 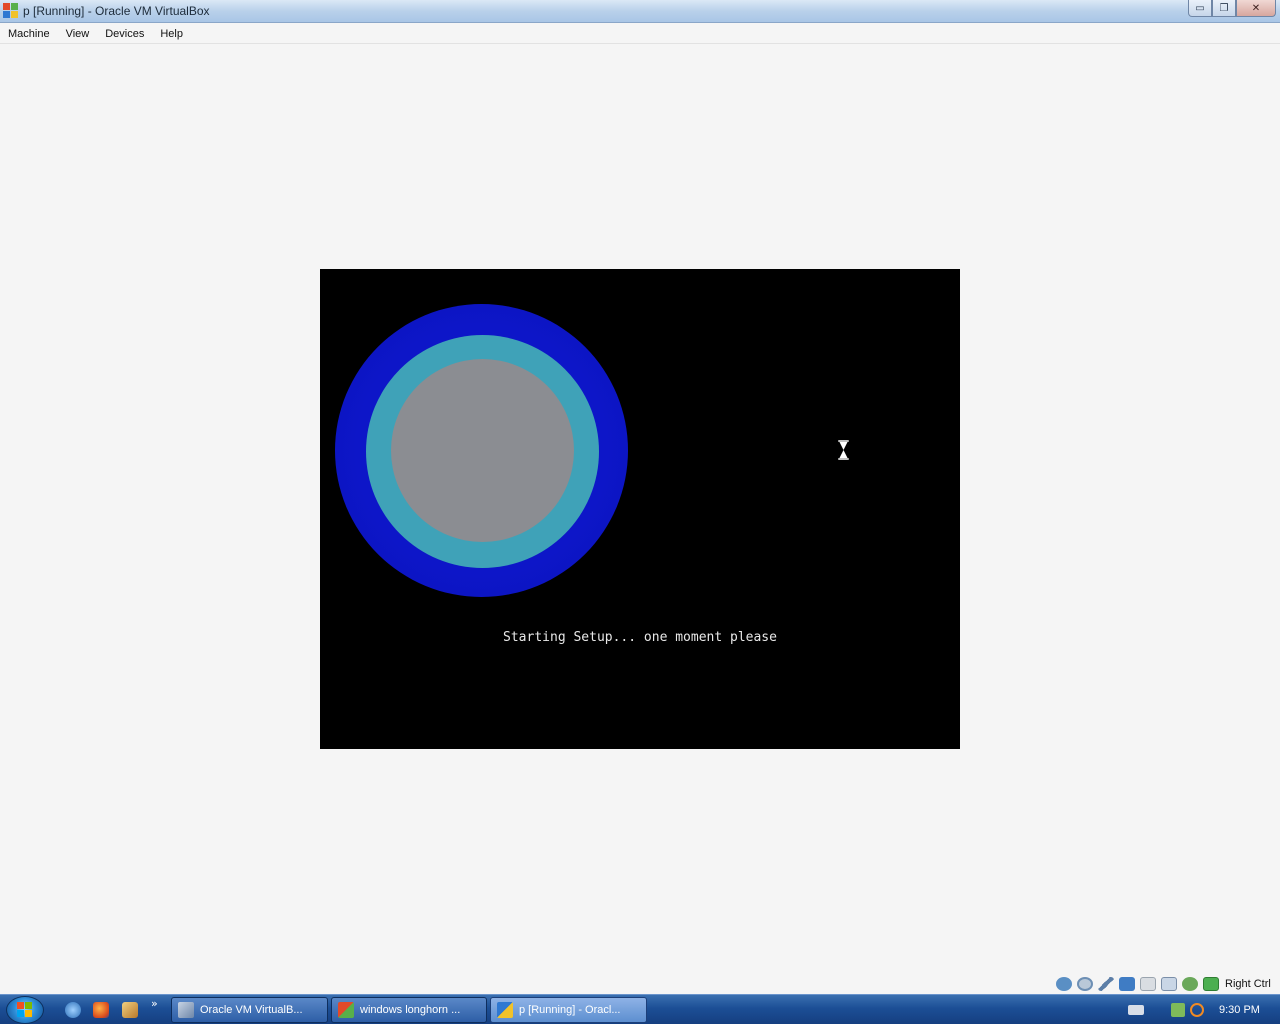 What do you see at coordinates (186, 1010) in the screenshot?
I see `virtualbox-icon` at bounding box center [186, 1010].